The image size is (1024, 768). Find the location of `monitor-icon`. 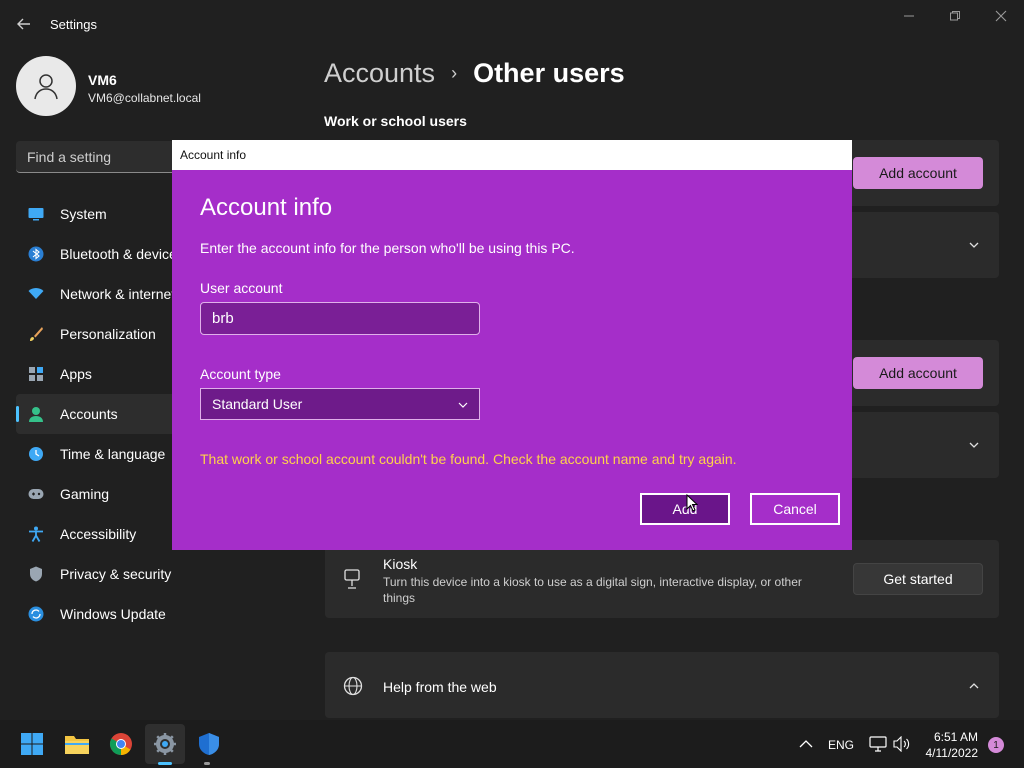

monitor-icon is located at coordinates (36, 214).